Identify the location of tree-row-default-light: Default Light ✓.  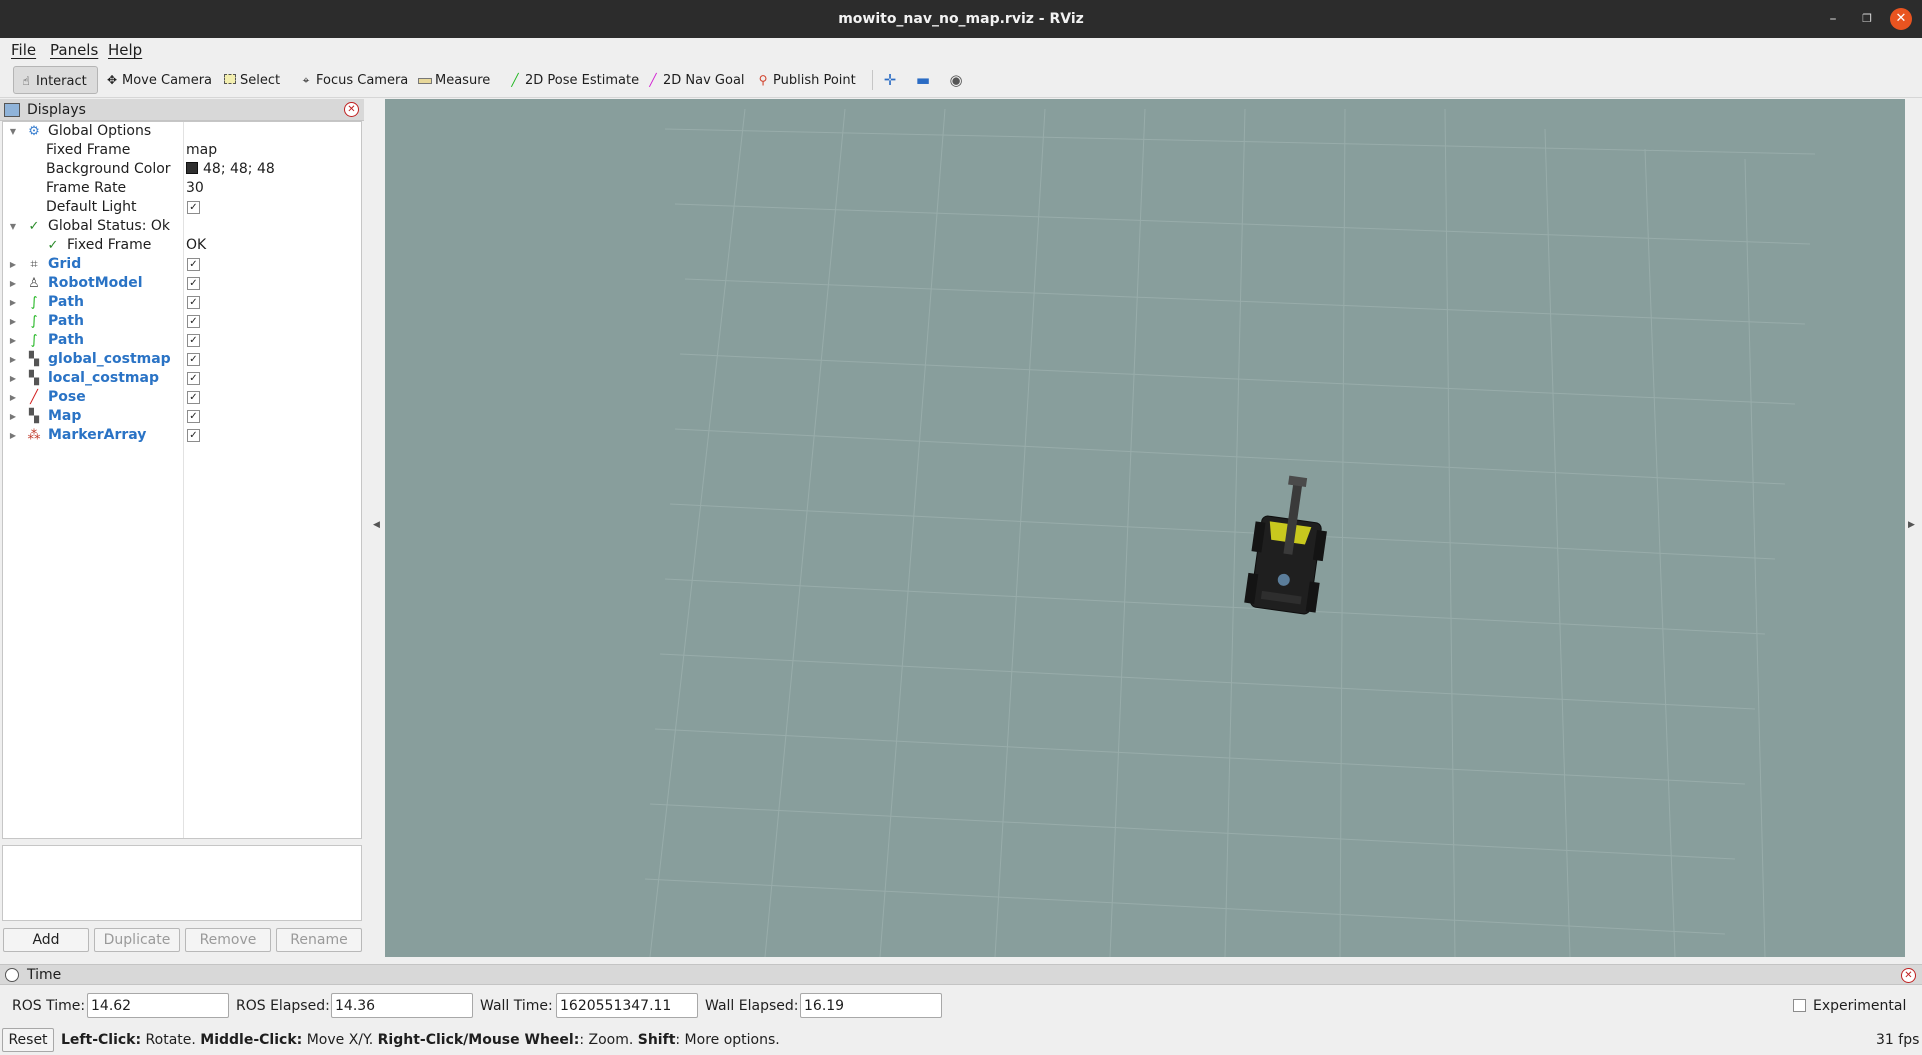
(182, 207).